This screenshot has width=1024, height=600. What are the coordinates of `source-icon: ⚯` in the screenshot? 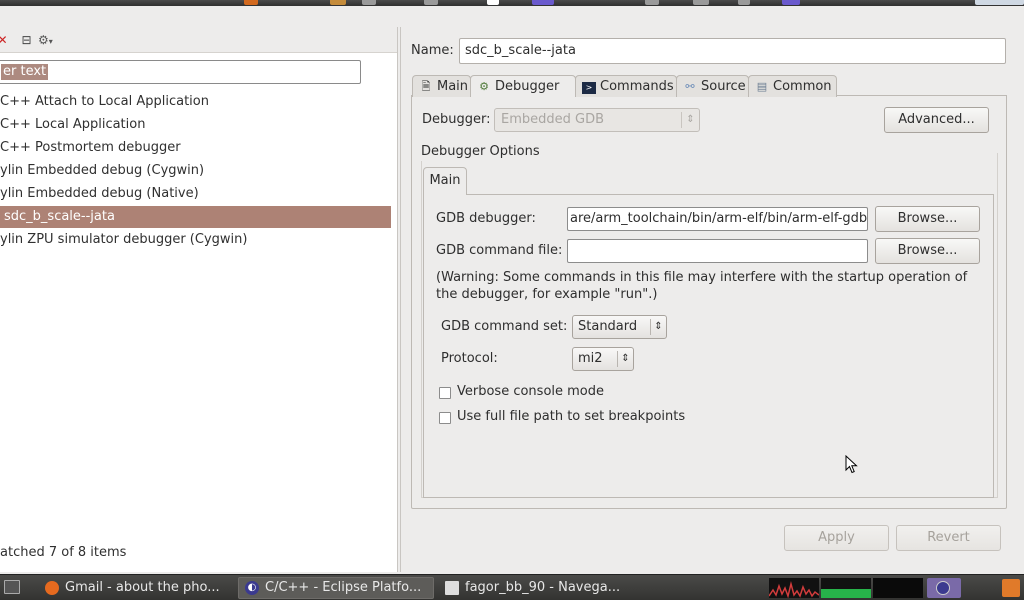 It's located at (690, 86).